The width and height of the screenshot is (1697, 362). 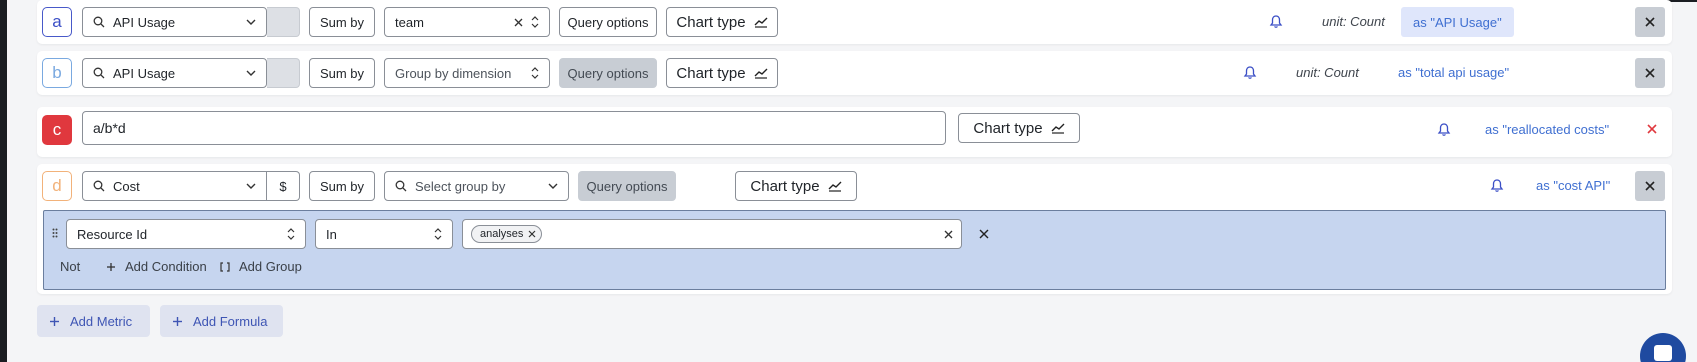 I want to click on add-metric-button: Add Metric, so click(x=93, y=321).